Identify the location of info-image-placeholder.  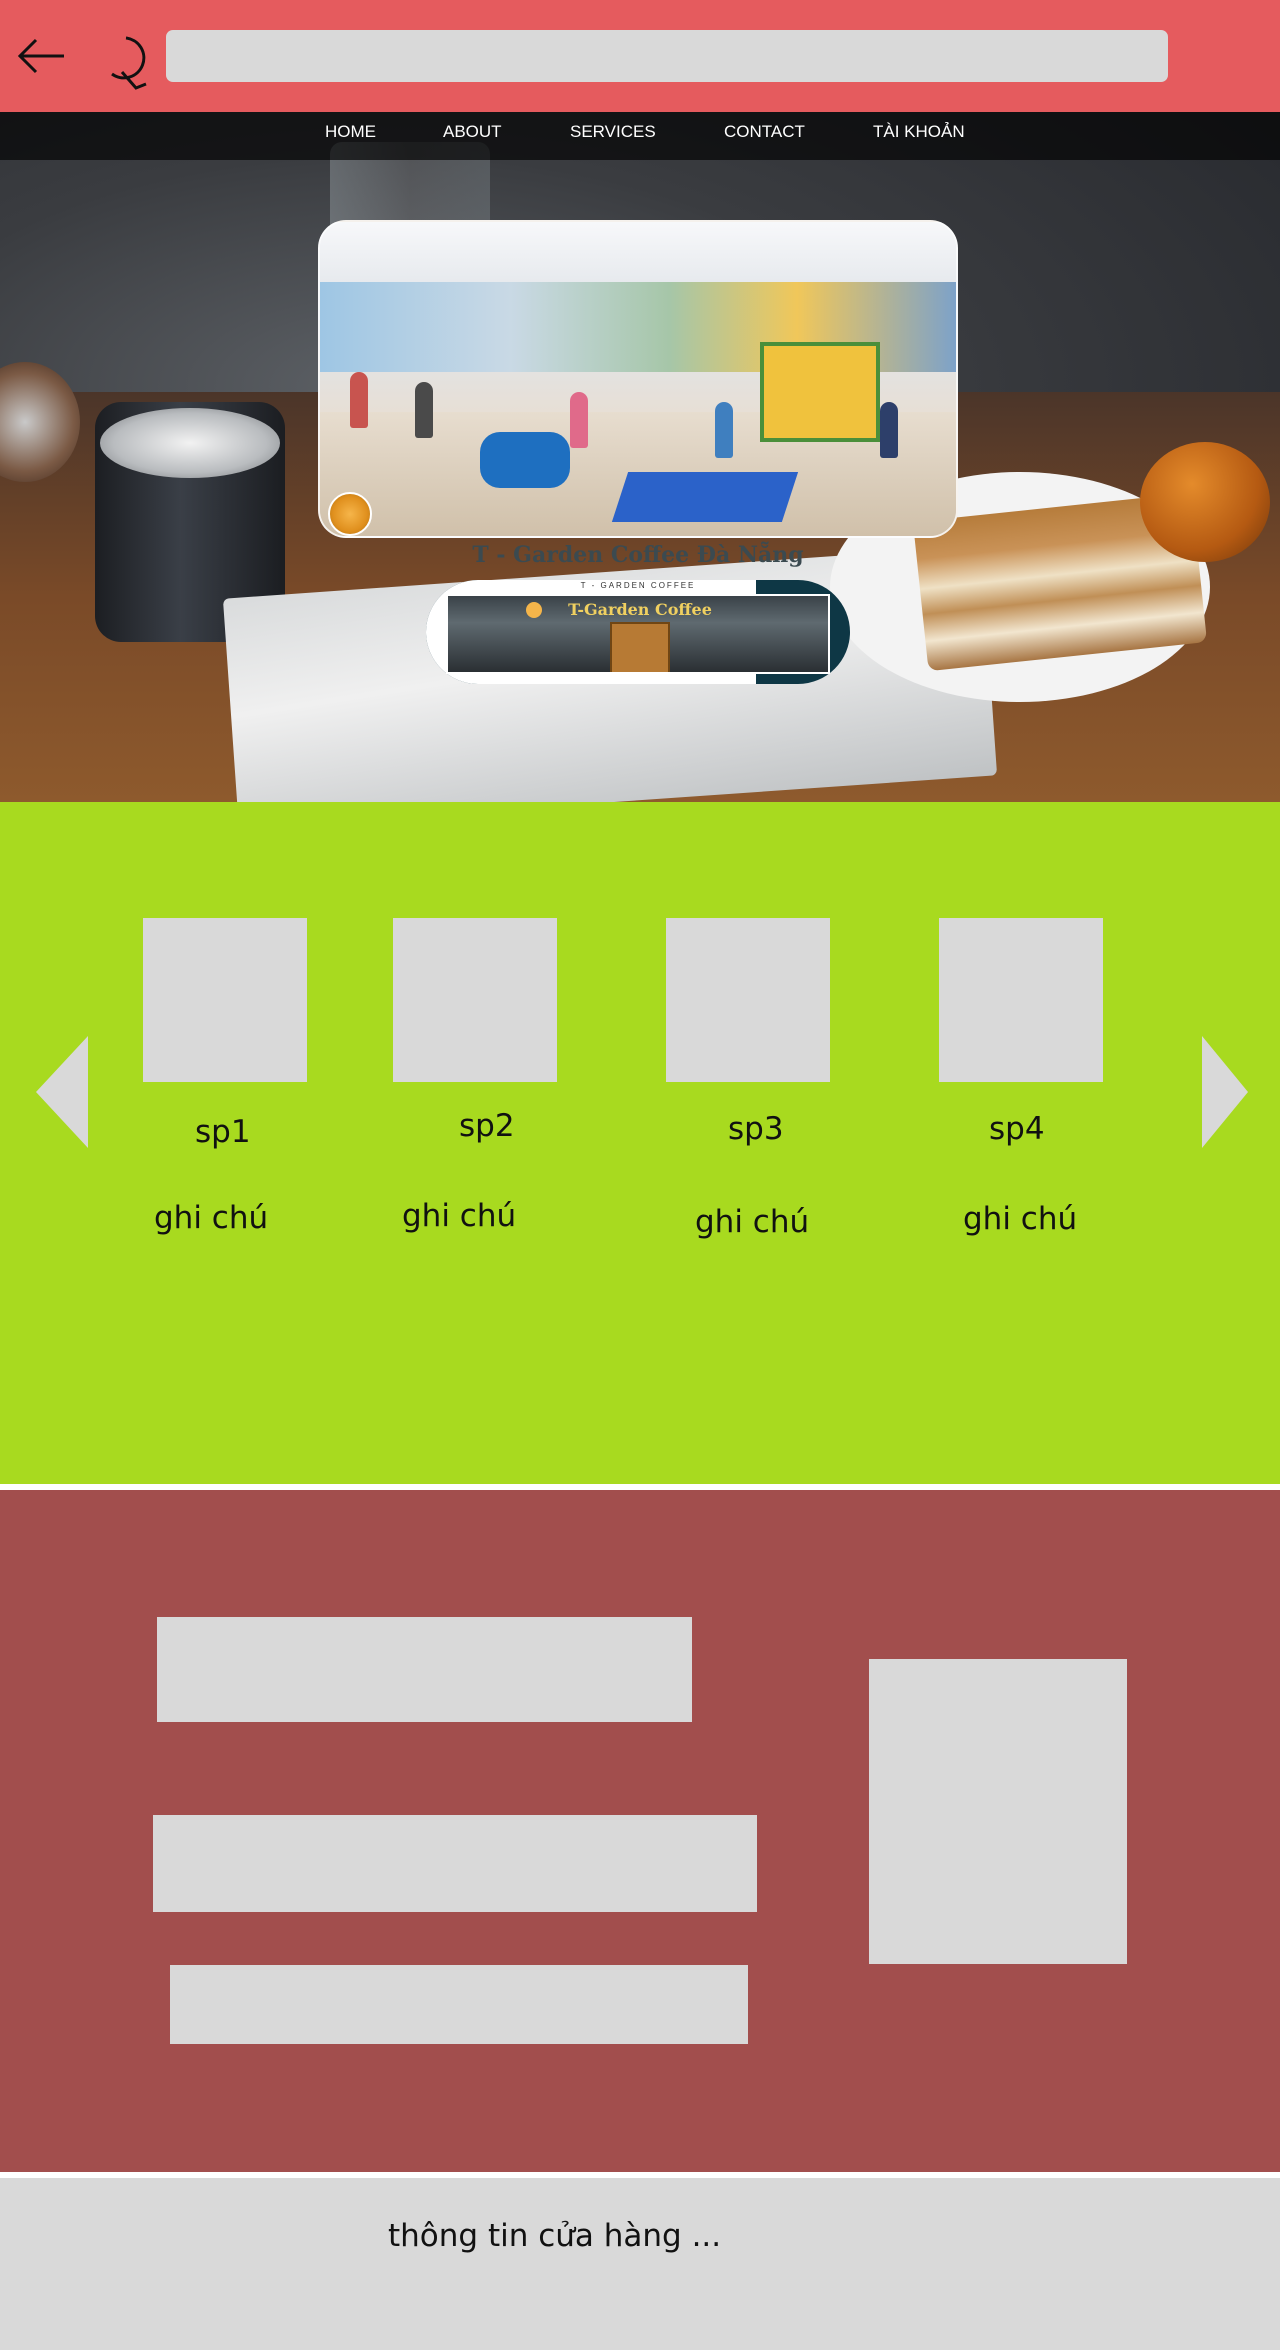
(998, 1811).